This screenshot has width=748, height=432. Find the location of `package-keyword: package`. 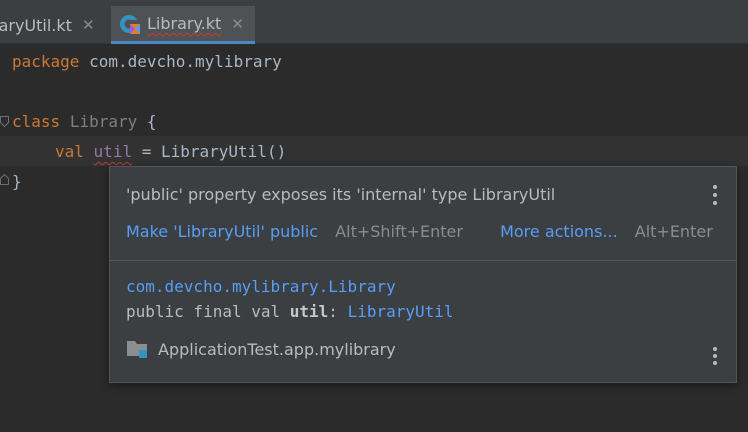

package-keyword: package is located at coordinates (46, 61).